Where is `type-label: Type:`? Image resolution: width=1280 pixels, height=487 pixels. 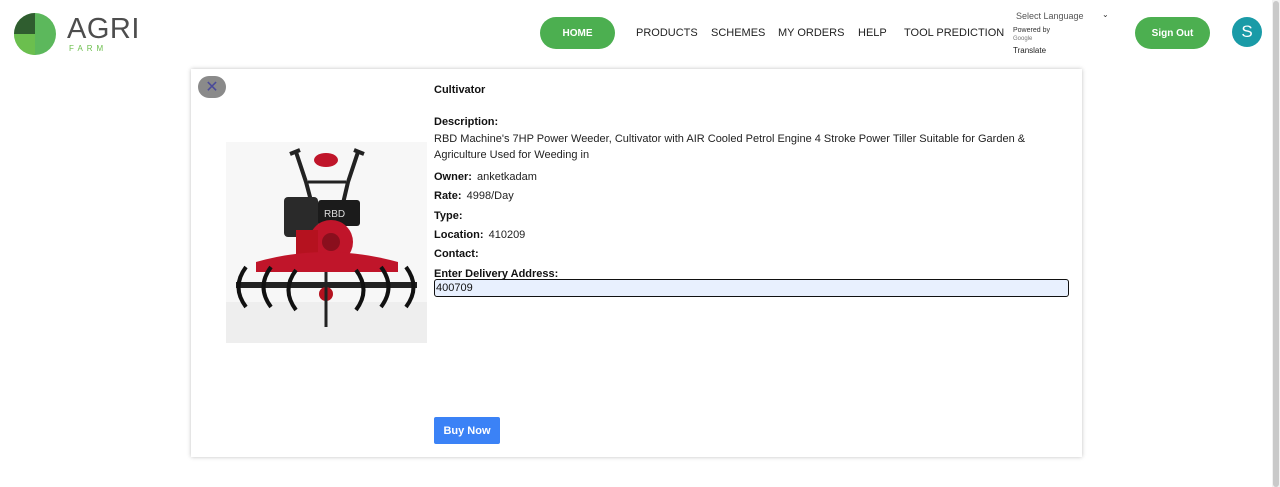 type-label: Type: is located at coordinates (448, 216).